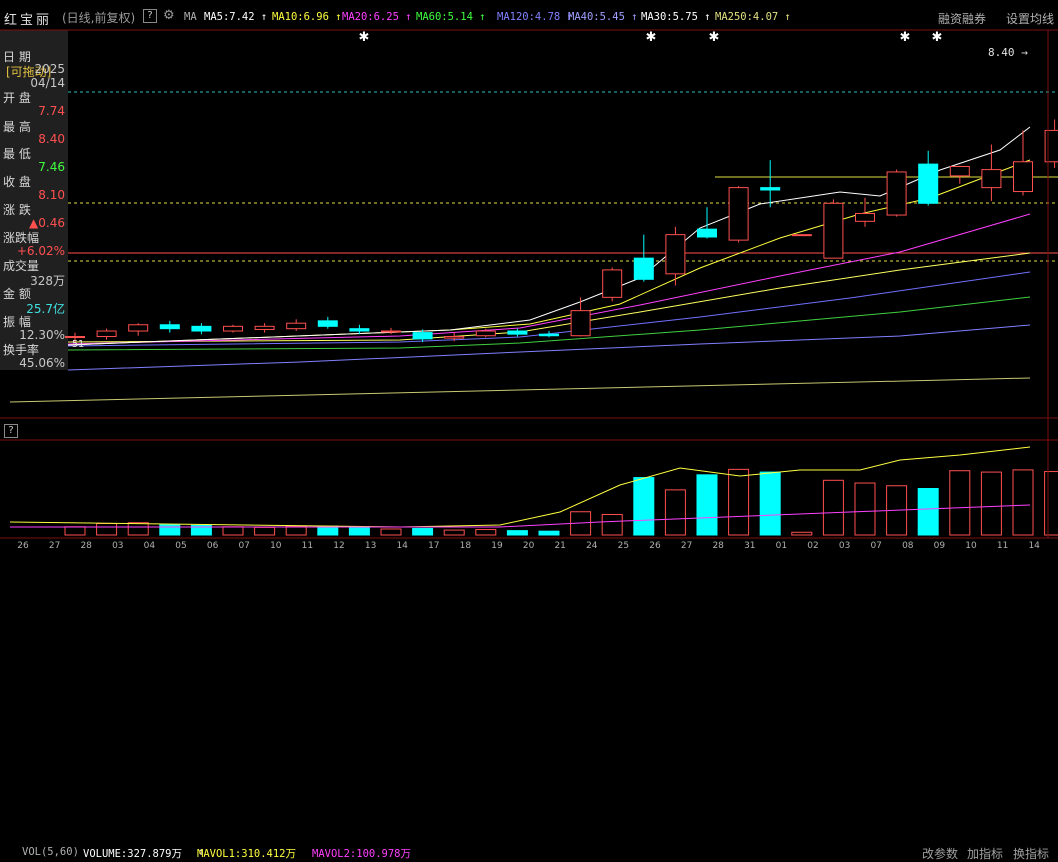 This screenshot has width=1058, height=862. I want to click on add-indicator-button: 加指标, so click(985, 853).